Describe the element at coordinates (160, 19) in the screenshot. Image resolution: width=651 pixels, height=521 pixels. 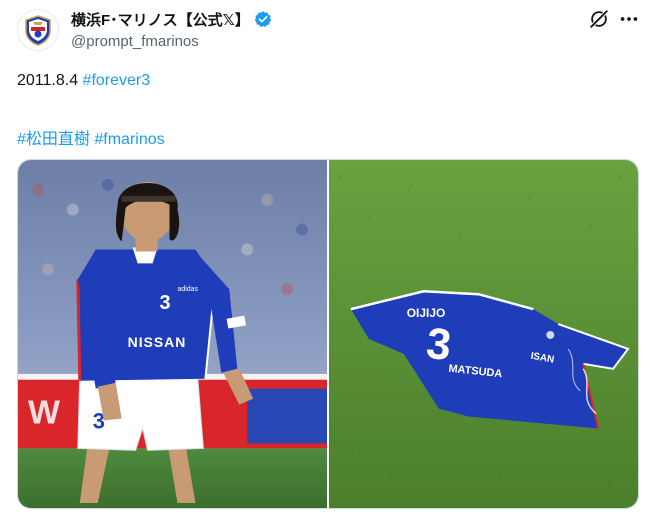
I see `display-name: 横浜F･マリノス【公式𝕏】` at that location.